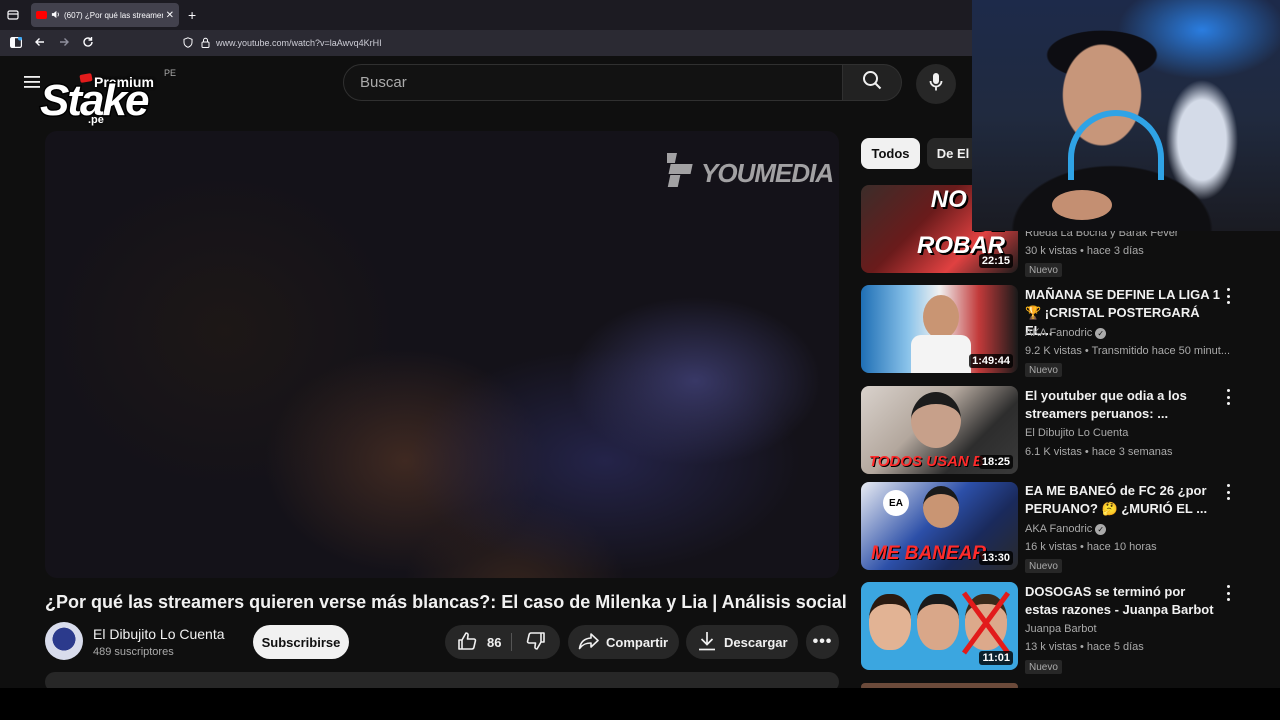 The height and width of the screenshot is (720, 1280). What do you see at coordinates (113, 15) in the screenshot?
I see `tab-title: (607) ¿Por qué las streamers quieren` at bounding box center [113, 15].